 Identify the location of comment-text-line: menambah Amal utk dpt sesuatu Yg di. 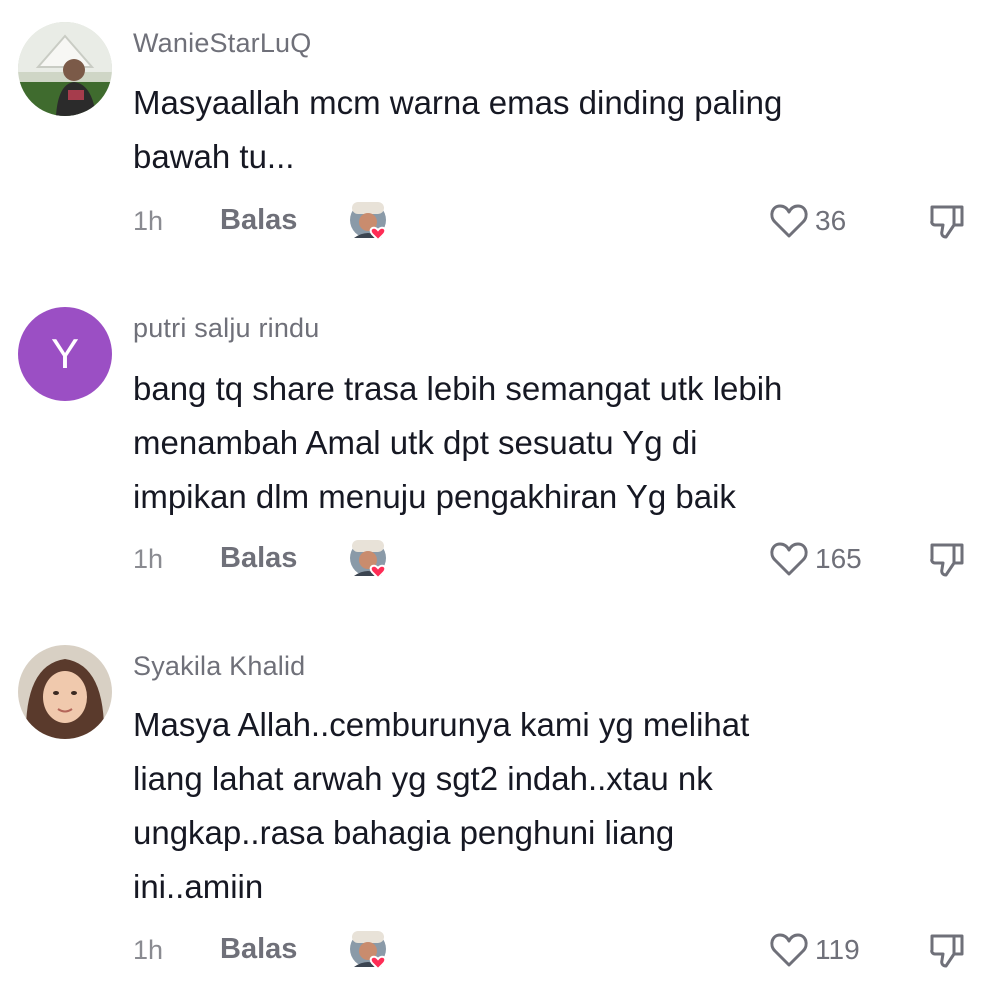
(415, 442).